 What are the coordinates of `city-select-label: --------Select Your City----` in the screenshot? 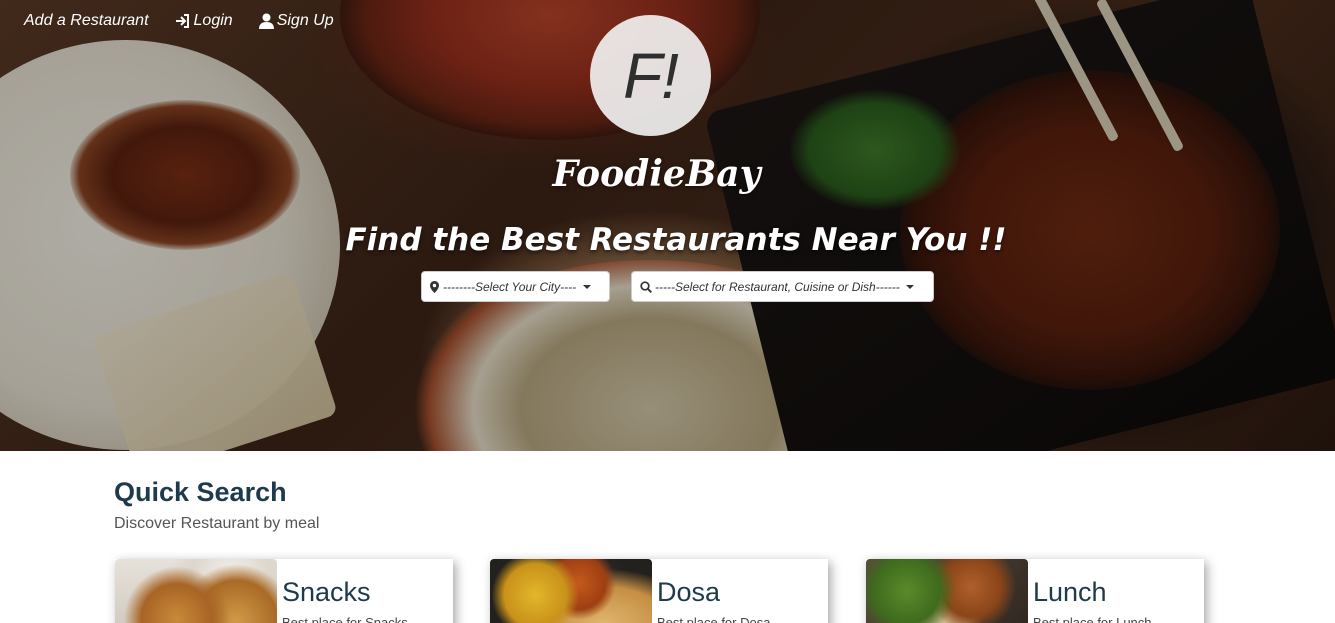 It's located at (510, 286).